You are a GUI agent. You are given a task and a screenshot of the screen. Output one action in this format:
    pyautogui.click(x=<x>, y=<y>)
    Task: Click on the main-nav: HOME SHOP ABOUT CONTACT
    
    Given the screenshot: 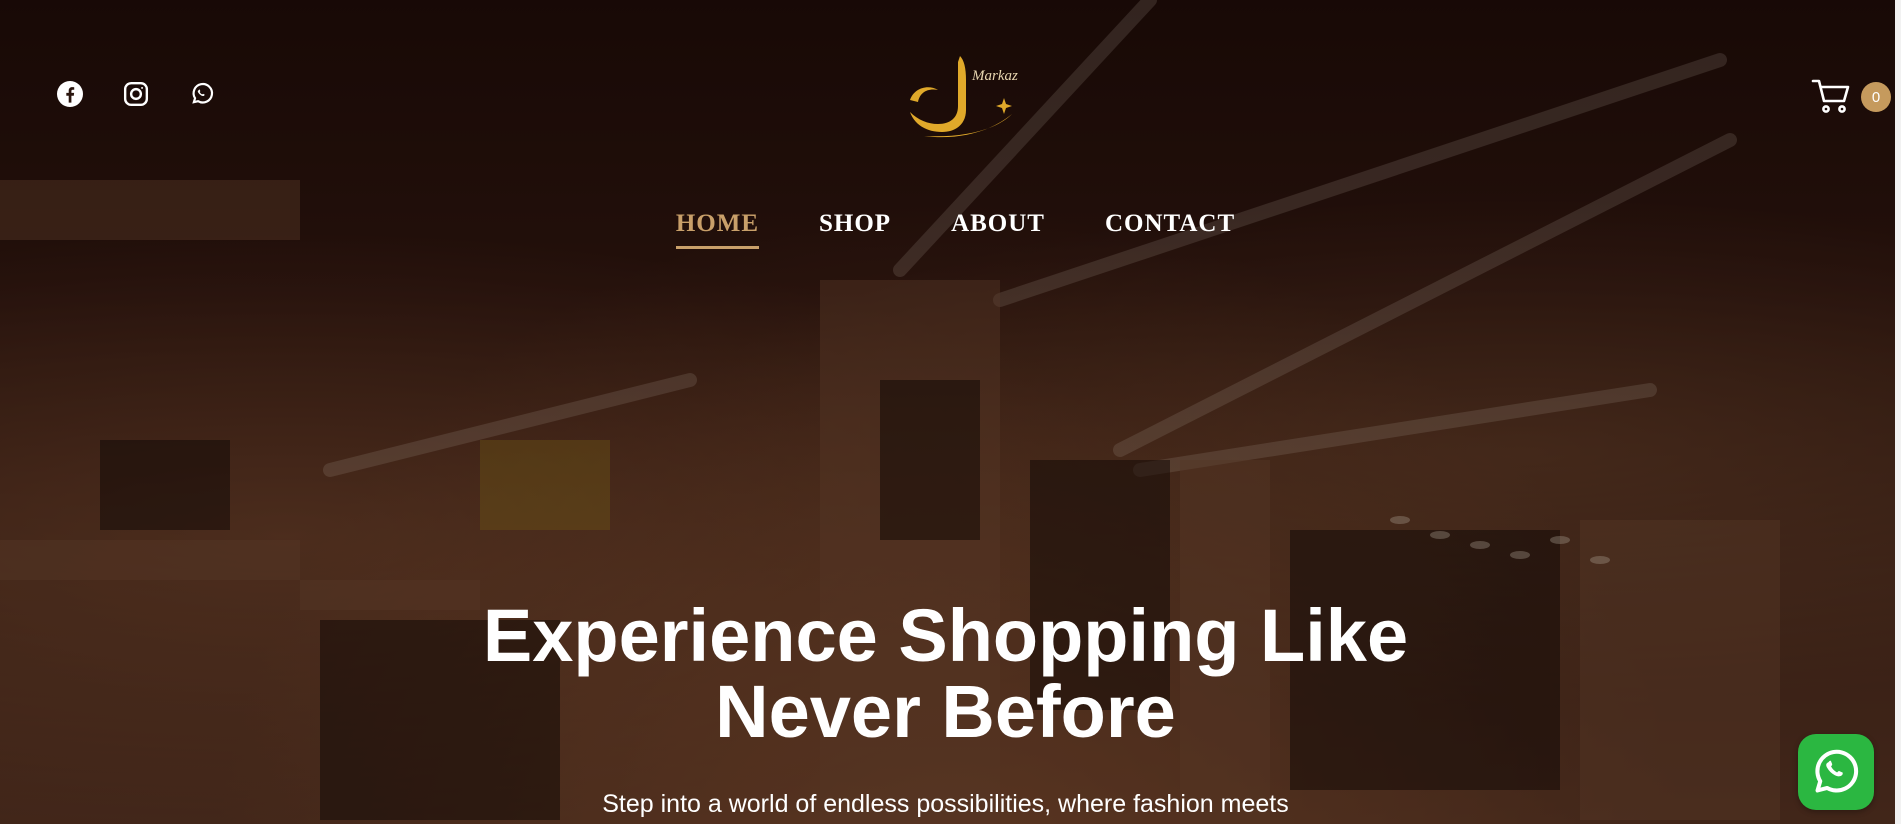 What is the action you would take?
    pyautogui.click(x=950, y=229)
    